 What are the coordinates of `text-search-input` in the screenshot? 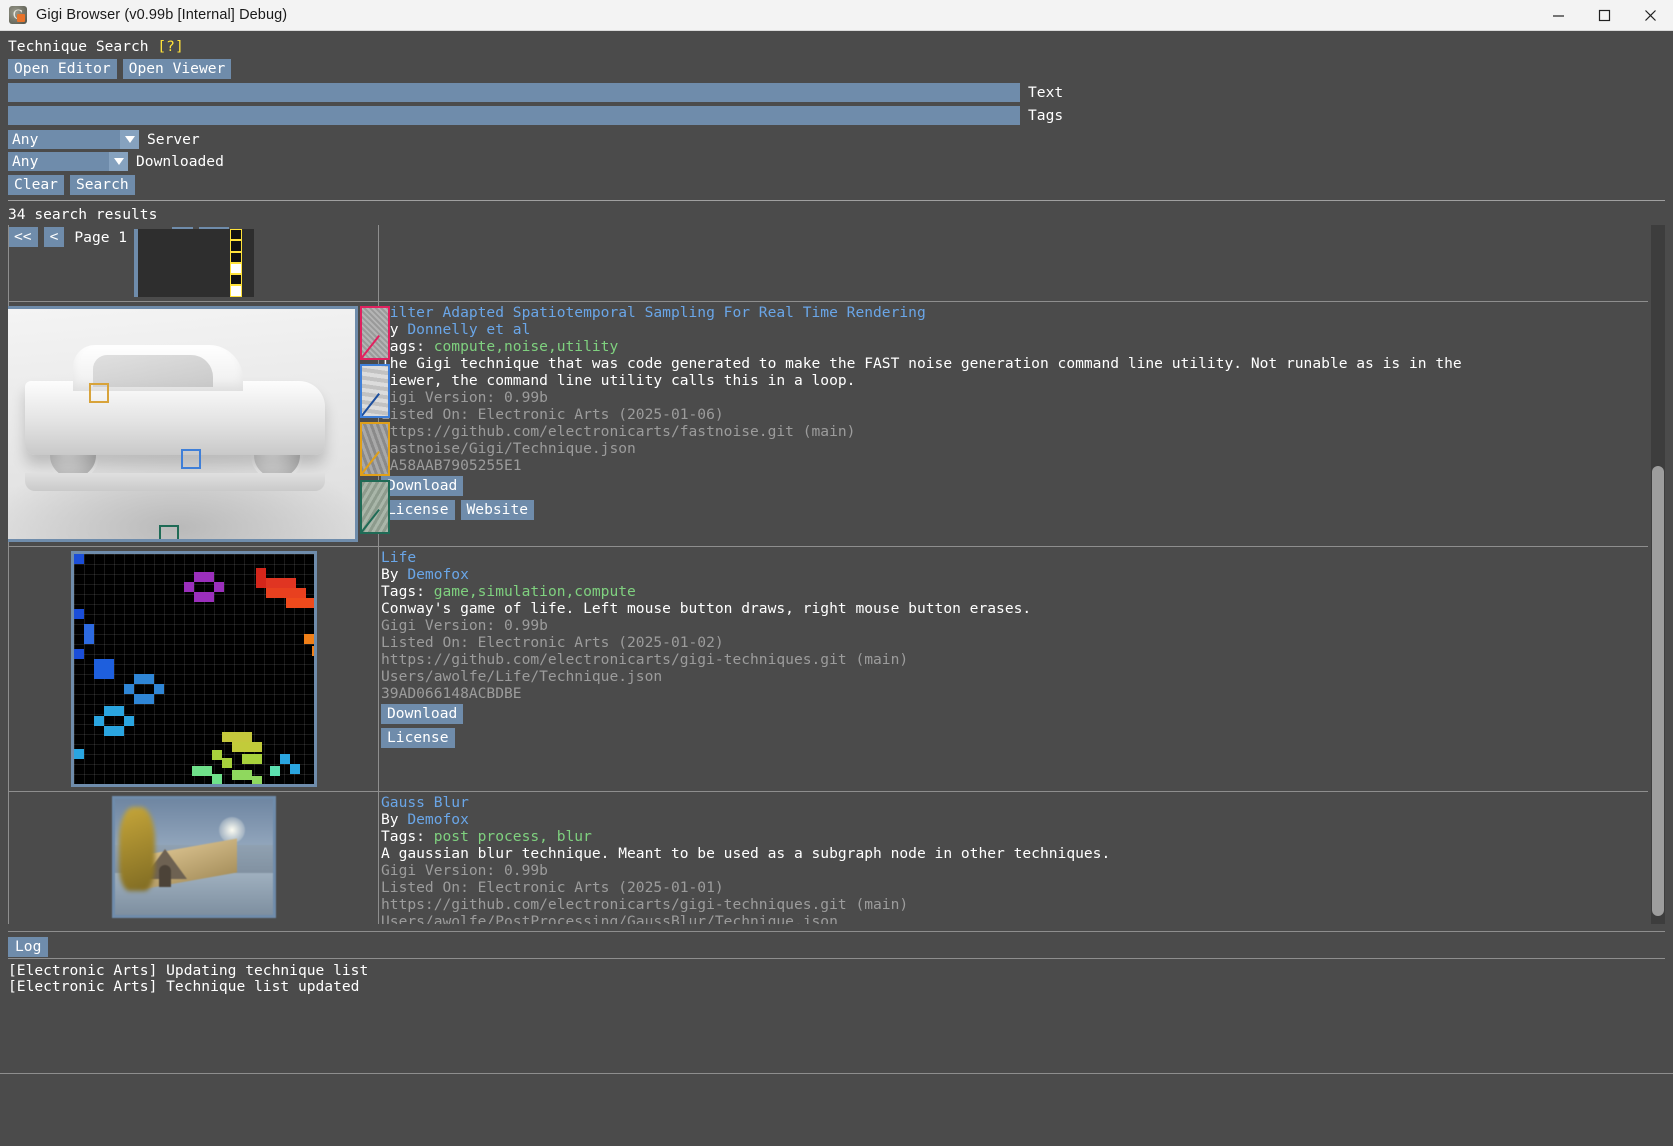 It's located at (514, 92).